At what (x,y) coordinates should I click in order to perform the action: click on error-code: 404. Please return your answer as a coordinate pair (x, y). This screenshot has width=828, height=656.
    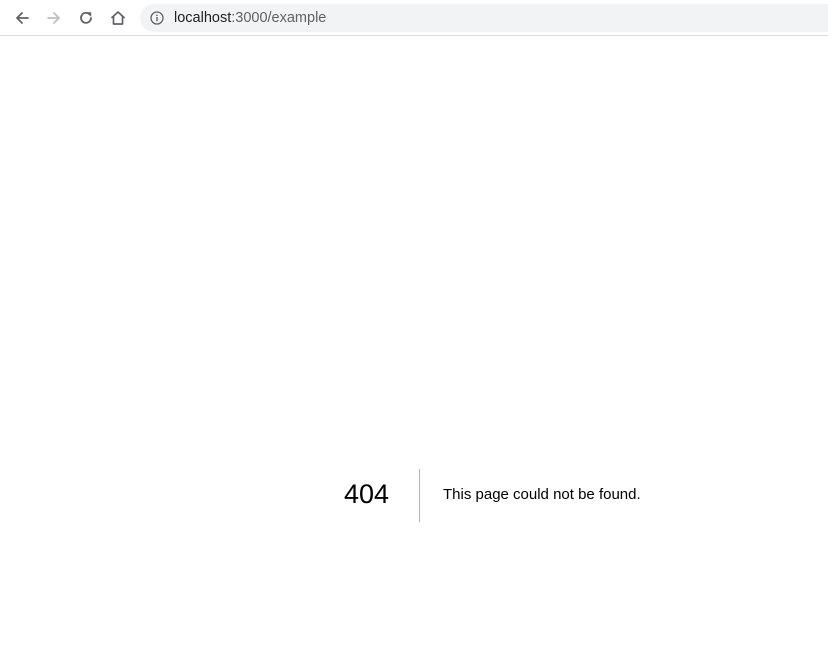
    Looking at the image, I should click on (367, 494).